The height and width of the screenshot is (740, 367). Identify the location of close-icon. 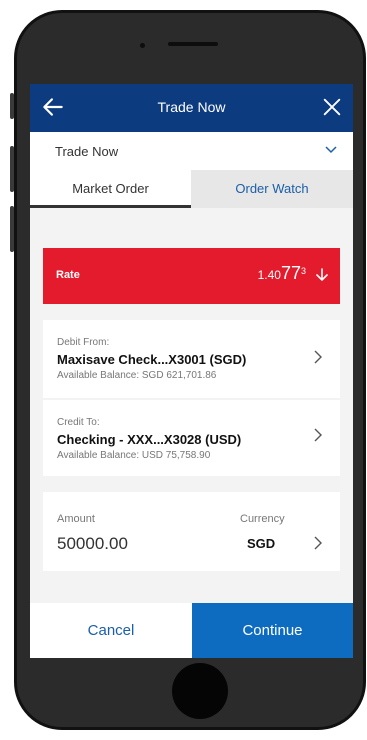
(332, 107).